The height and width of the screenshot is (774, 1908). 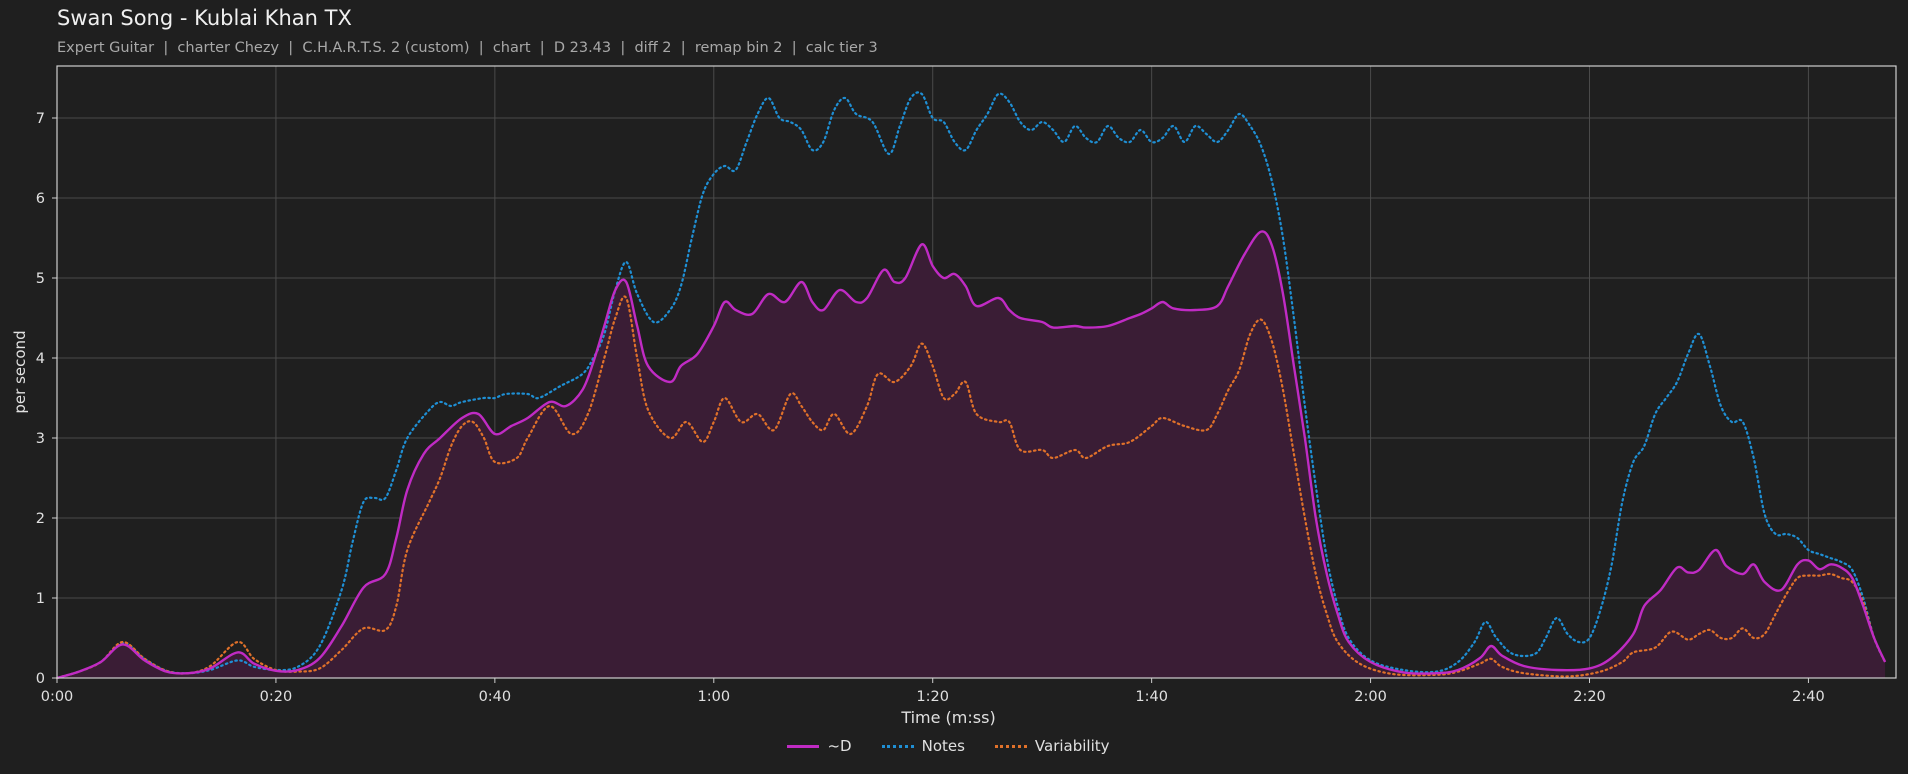 I want to click on y-tick-label: 7, so click(x=40, y=119).